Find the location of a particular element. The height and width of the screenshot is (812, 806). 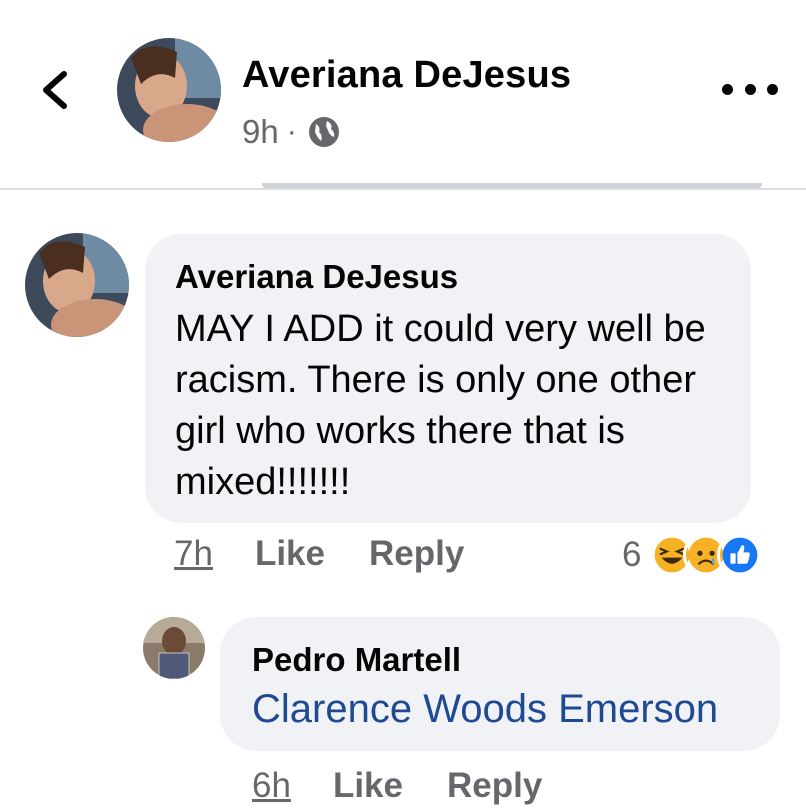

like-button: Like is located at coordinates (290, 554).